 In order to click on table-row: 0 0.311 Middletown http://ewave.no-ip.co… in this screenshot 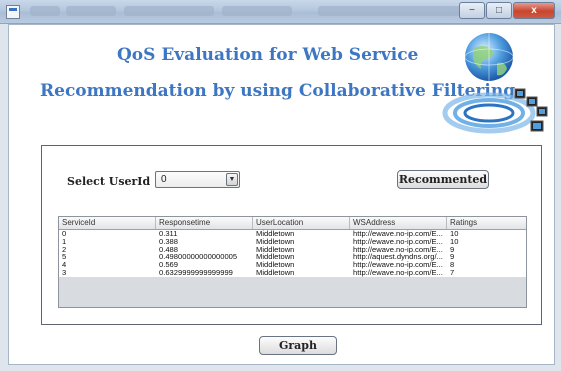, I will do `click(292, 234)`.